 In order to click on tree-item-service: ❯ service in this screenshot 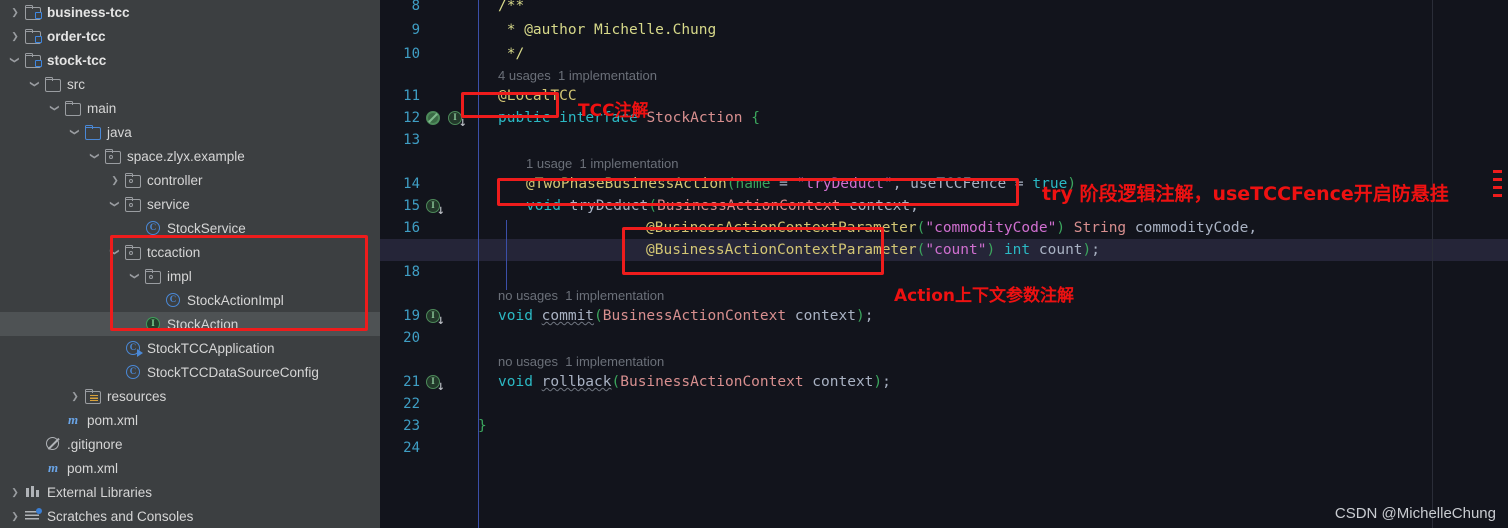, I will do `click(190, 204)`.